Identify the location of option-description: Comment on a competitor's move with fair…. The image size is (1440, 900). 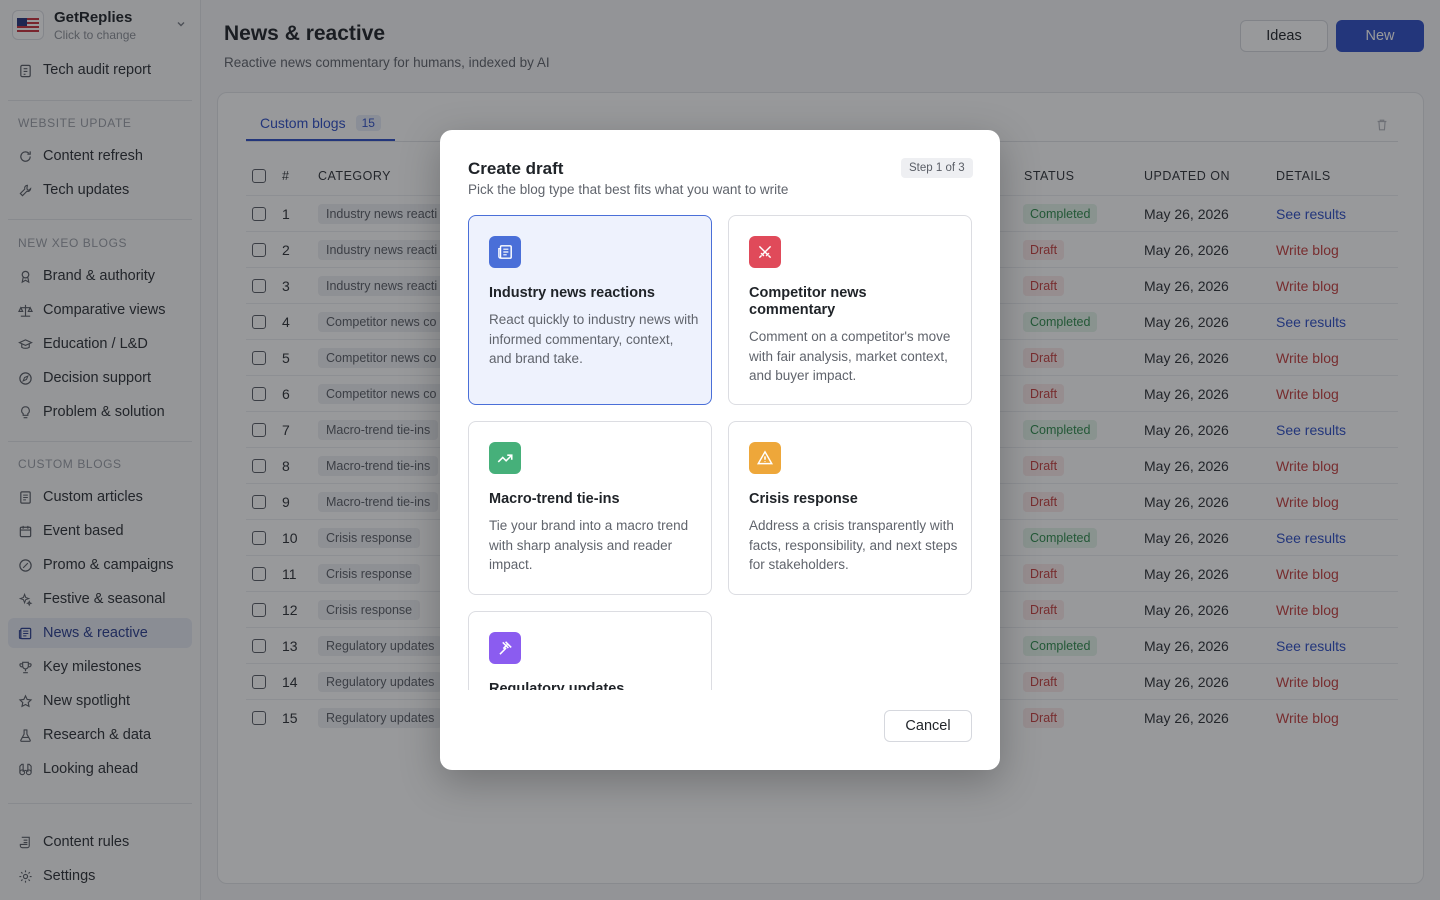
(850, 356).